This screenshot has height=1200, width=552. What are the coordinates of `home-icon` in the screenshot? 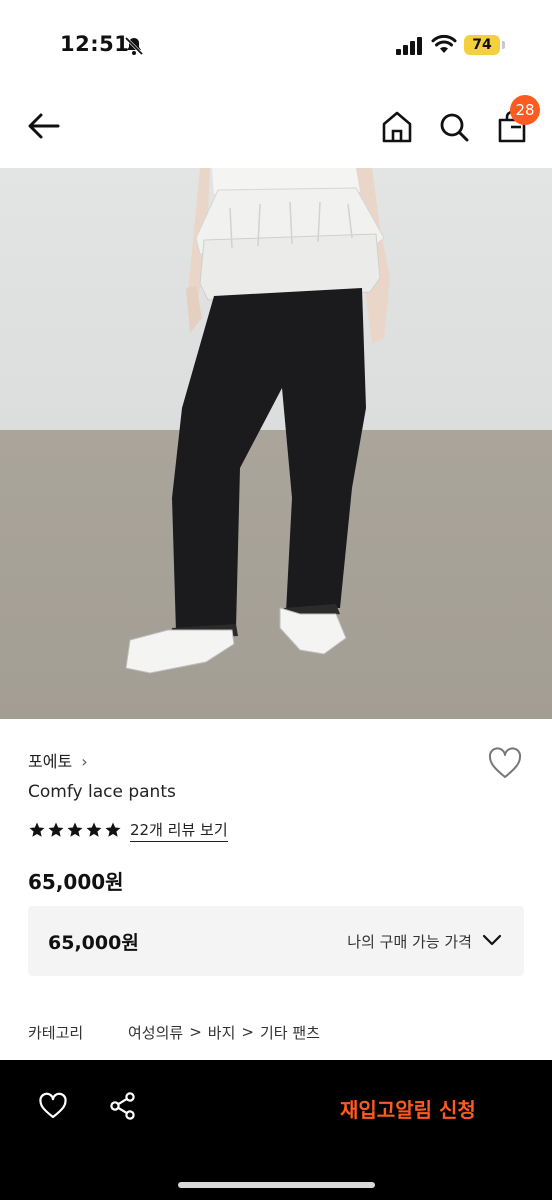 It's located at (397, 127).